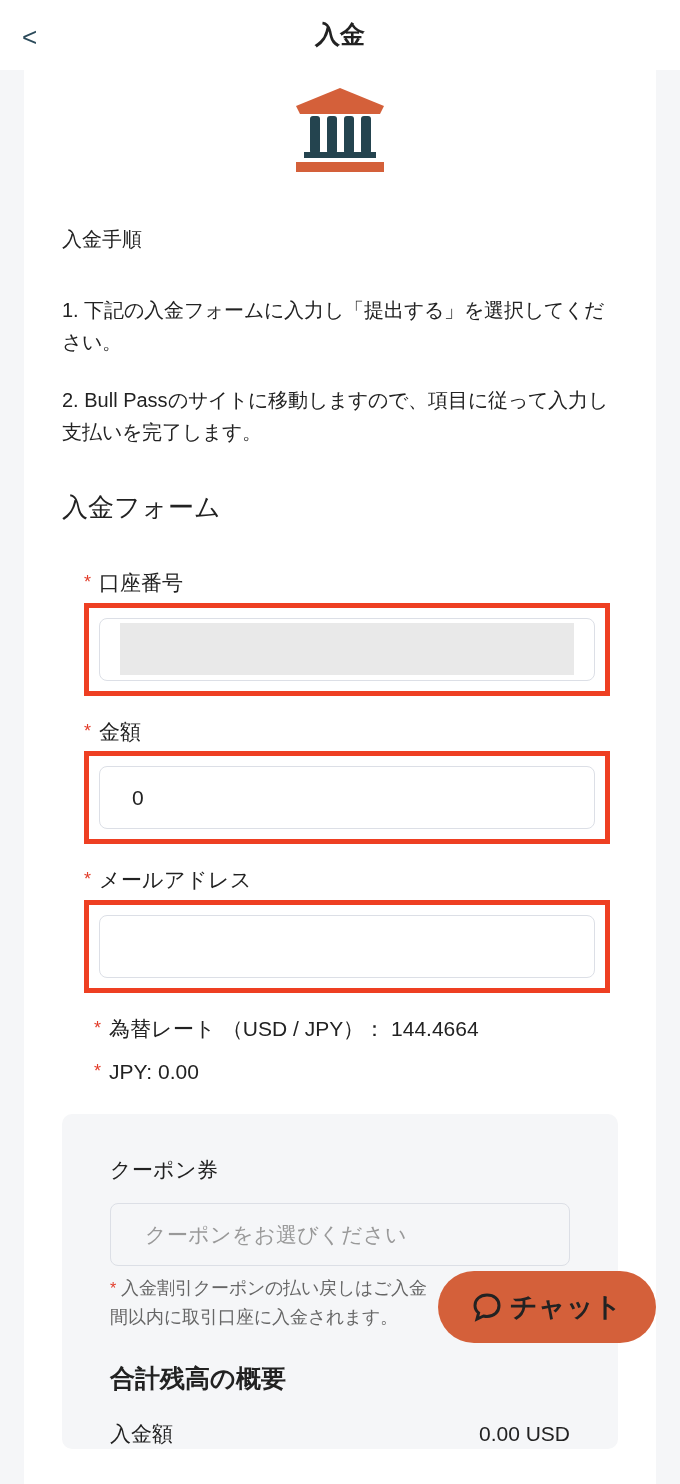 Image resolution: width=680 pixels, height=1484 pixels. Describe the element at coordinates (335, 416) in the screenshot. I see `instruction-text: 2. Bull Passのサイトに移動しますので、項目に従って入力し支払いを完了します。` at that location.